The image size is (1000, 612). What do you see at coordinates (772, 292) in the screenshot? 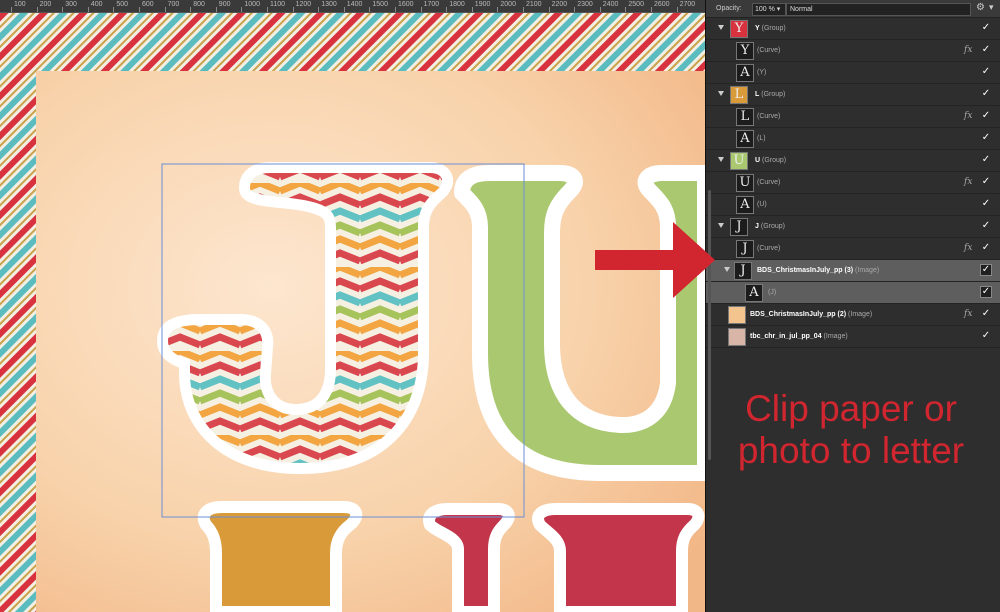
I see `layer-name: (J)` at bounding box center [772, 292].